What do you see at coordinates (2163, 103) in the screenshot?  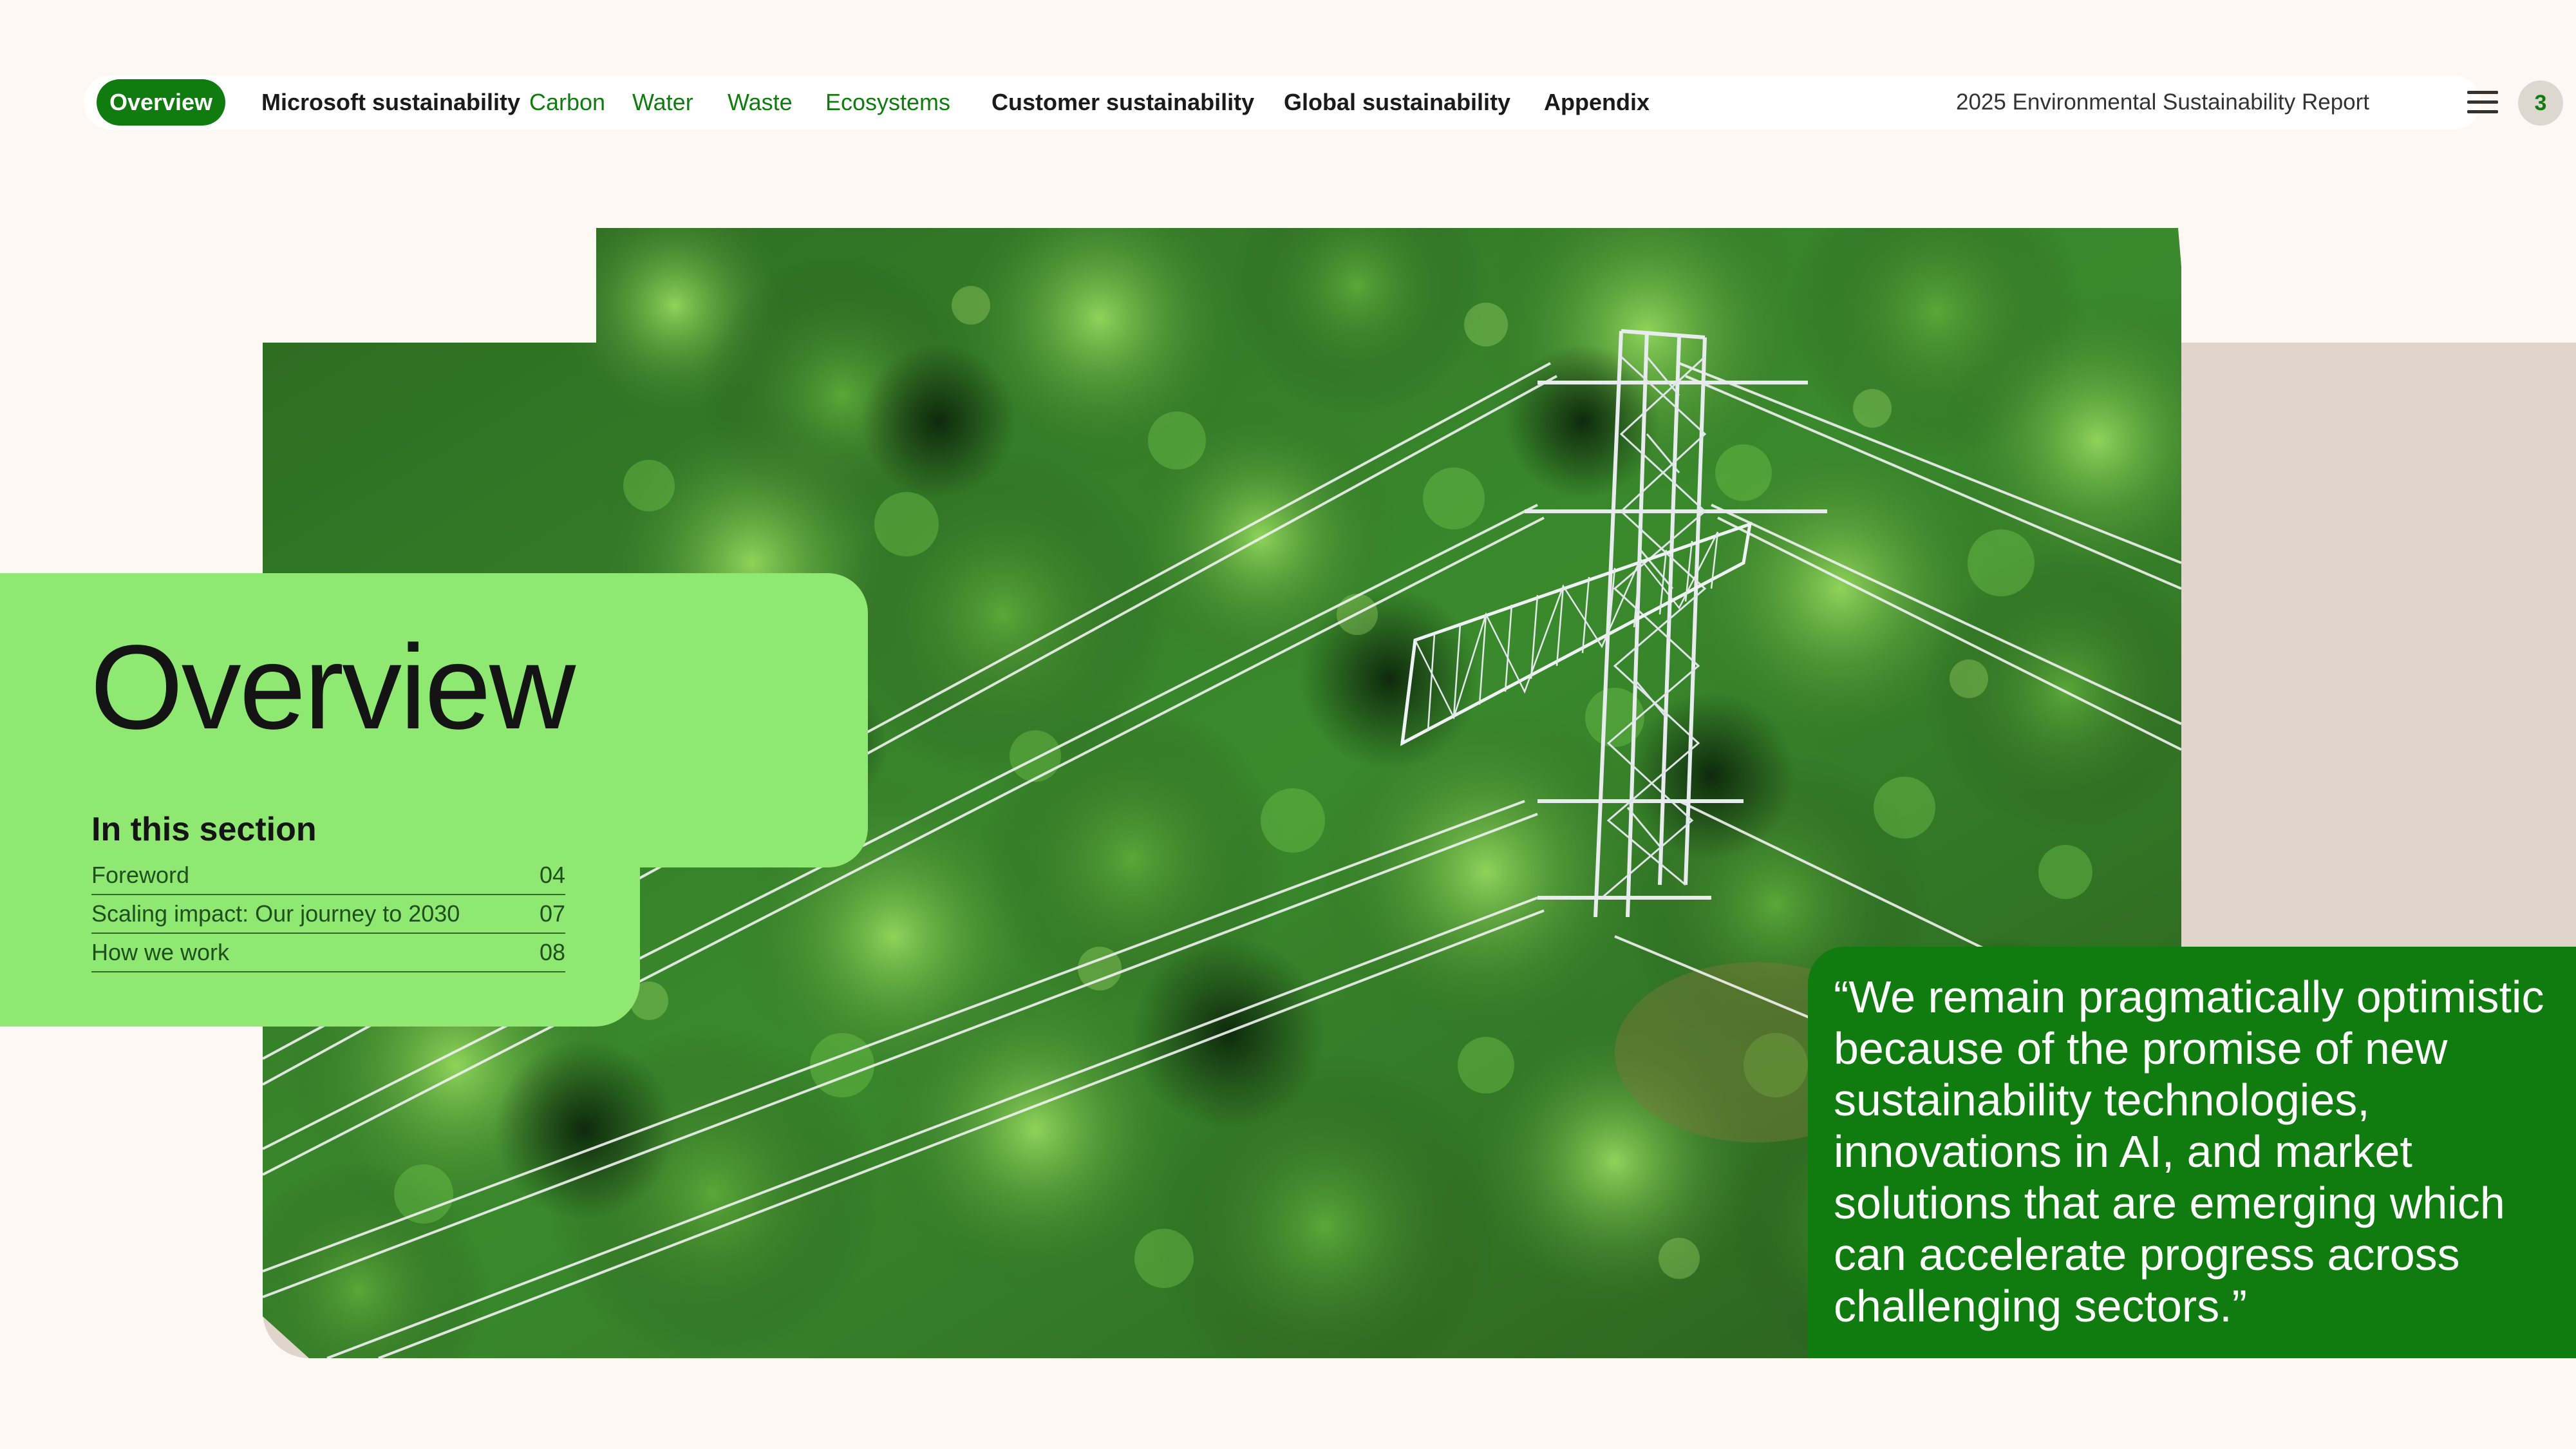 I see `report-title: 2025 Environmental Sustainability Report` at bounding box center [2163, 103].